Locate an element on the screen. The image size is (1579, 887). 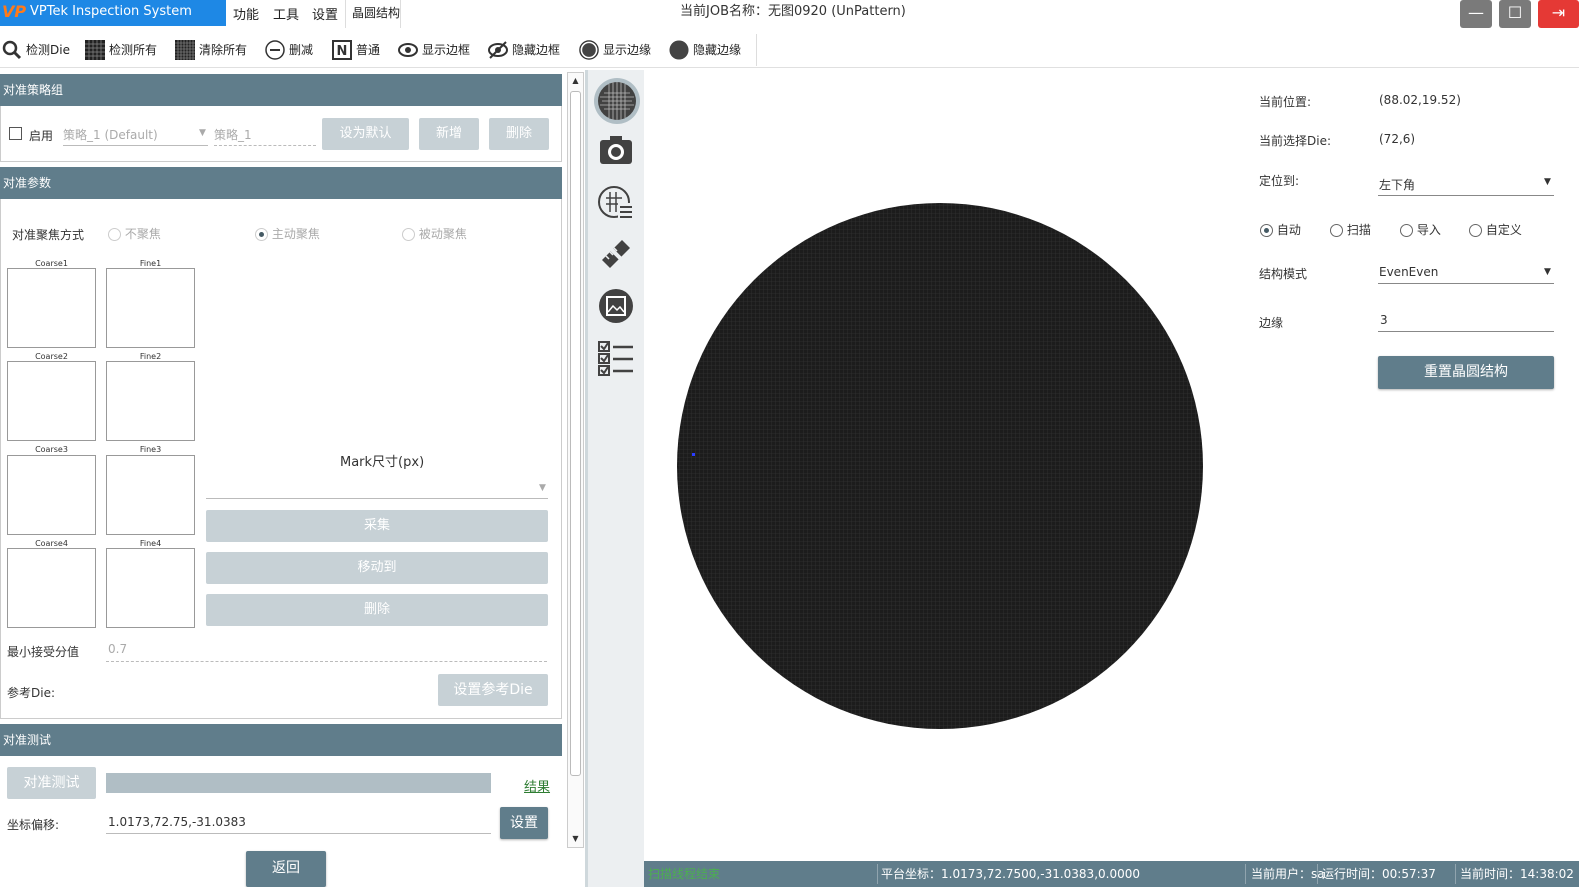
selected-die-marker is located at coordinates (693, 454).